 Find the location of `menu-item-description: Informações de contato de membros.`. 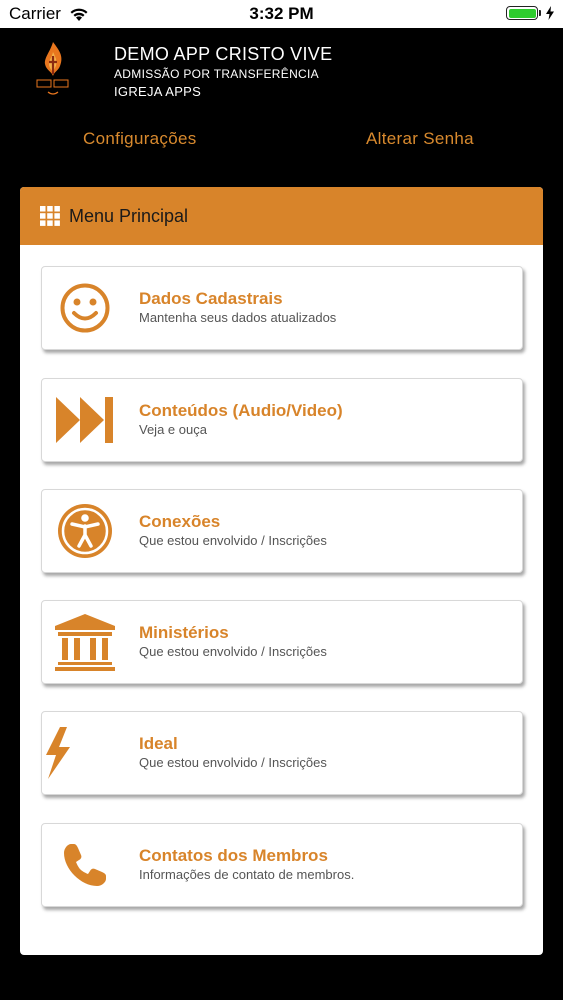

menu-item-description: Informações de contato de membros. is located at coordinates (247, 874).